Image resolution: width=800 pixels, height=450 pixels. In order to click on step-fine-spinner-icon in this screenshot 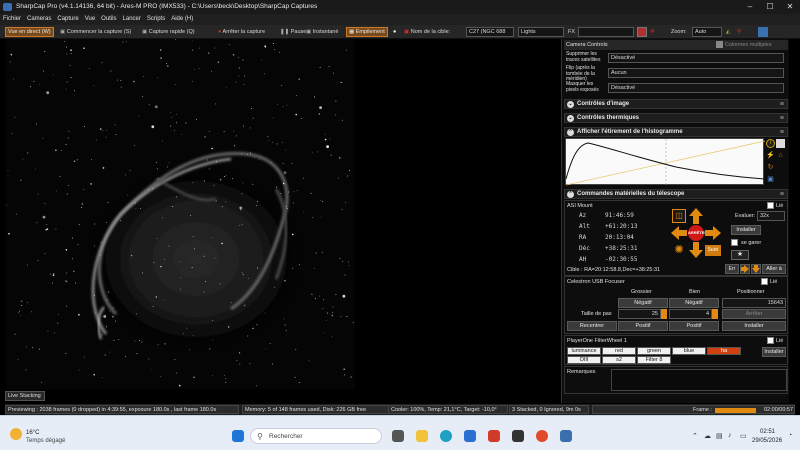, I will do `click(715, 314)`.